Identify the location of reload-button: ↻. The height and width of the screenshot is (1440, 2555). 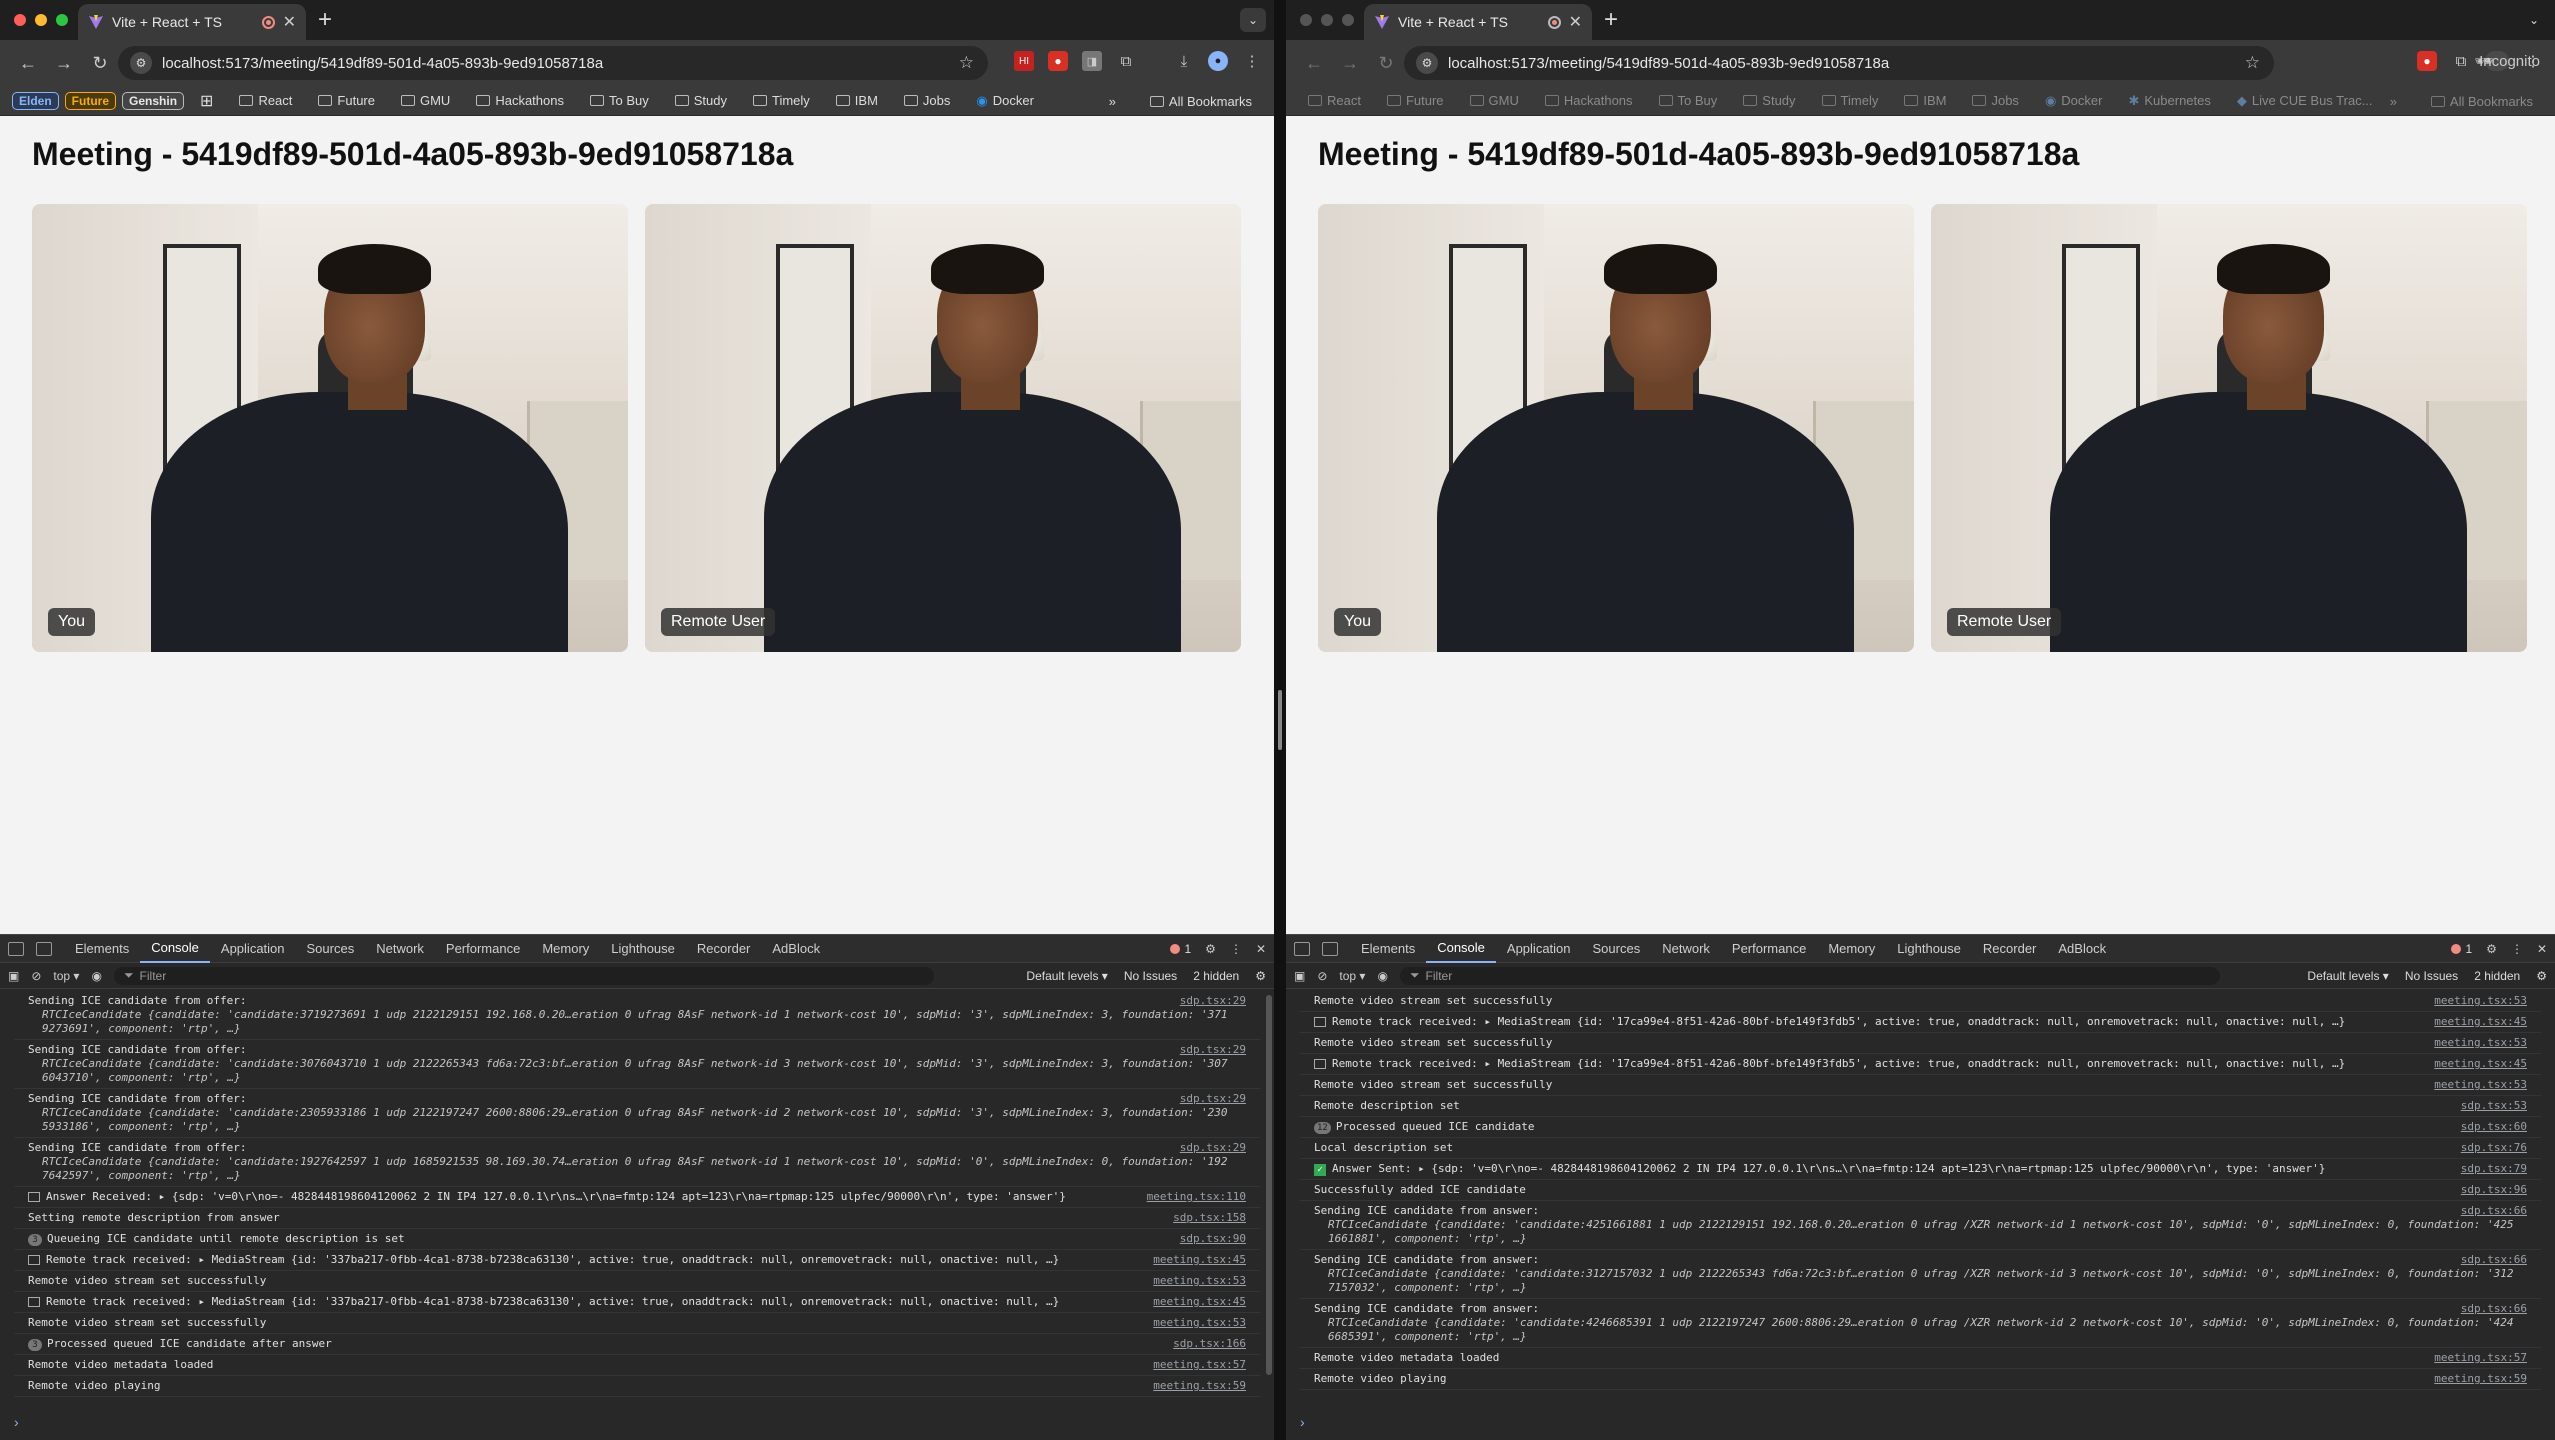
(100, 63).